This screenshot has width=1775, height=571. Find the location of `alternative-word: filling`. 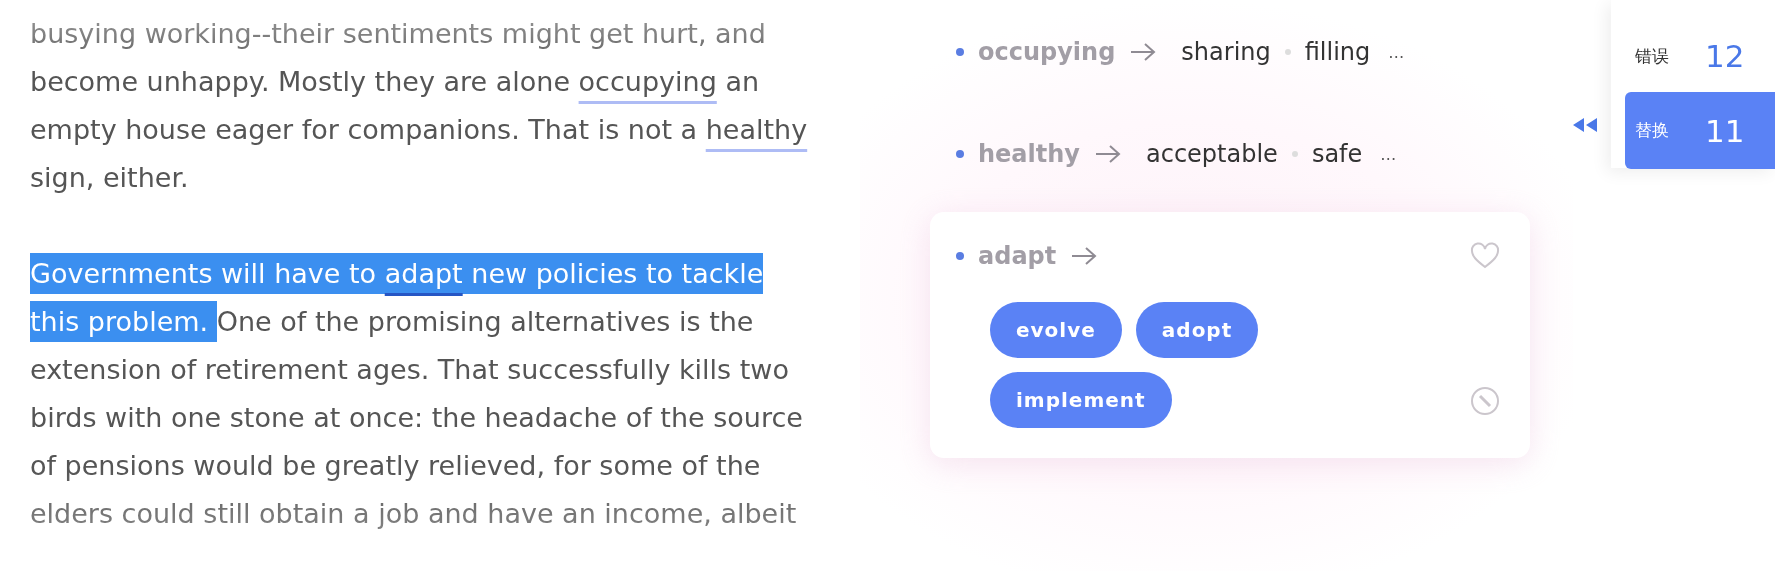

alternative-word: filling is located at coordinates (1337, 52).